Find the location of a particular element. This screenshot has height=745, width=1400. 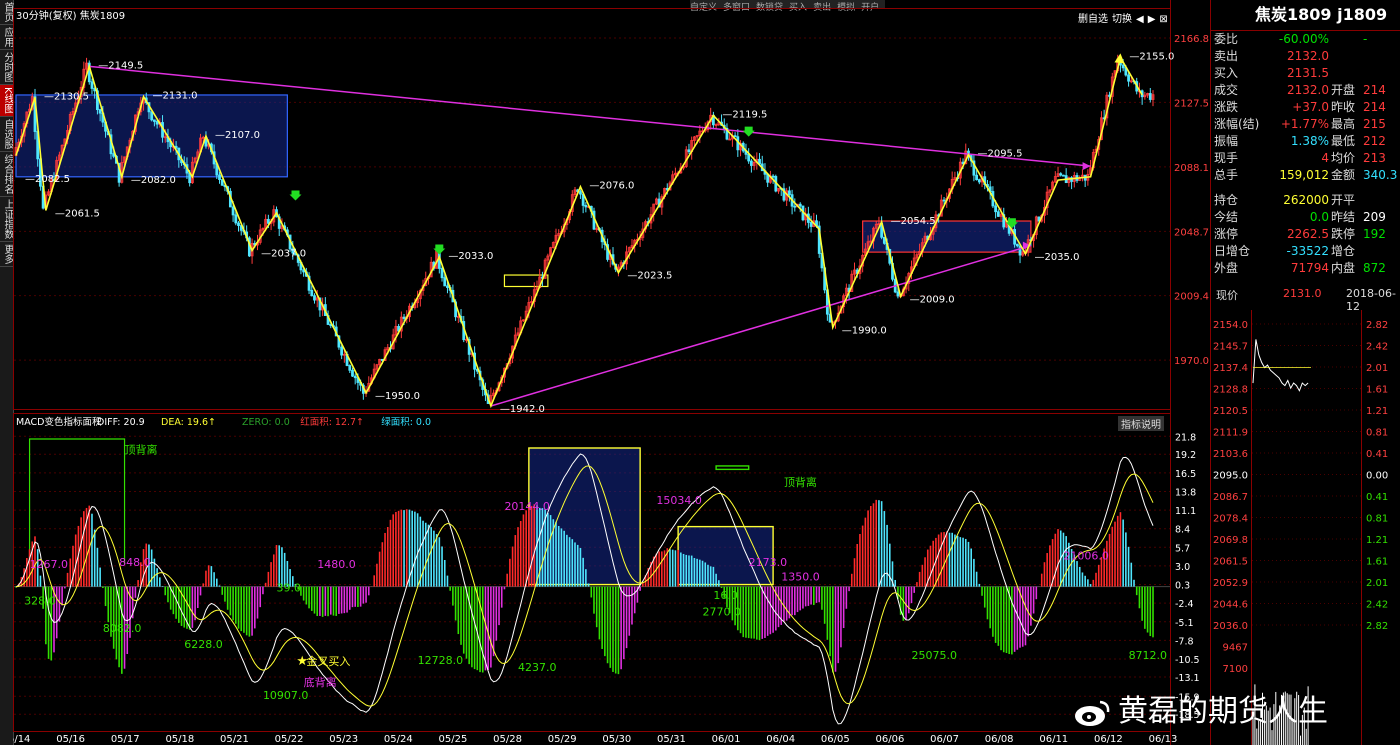

macd-area-label: 2173.0 is located at coordinates (768, 562).